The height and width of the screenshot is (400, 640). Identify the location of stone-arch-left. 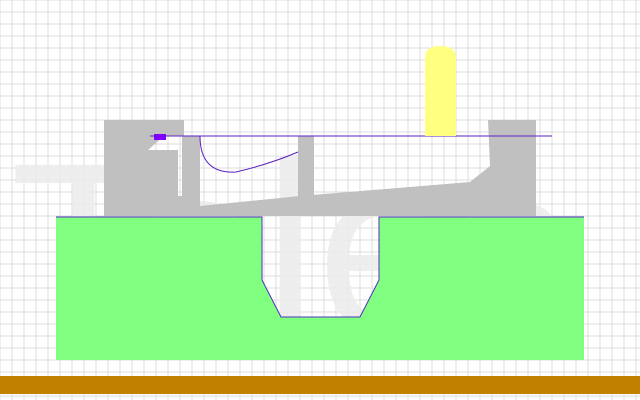
(144, 168).